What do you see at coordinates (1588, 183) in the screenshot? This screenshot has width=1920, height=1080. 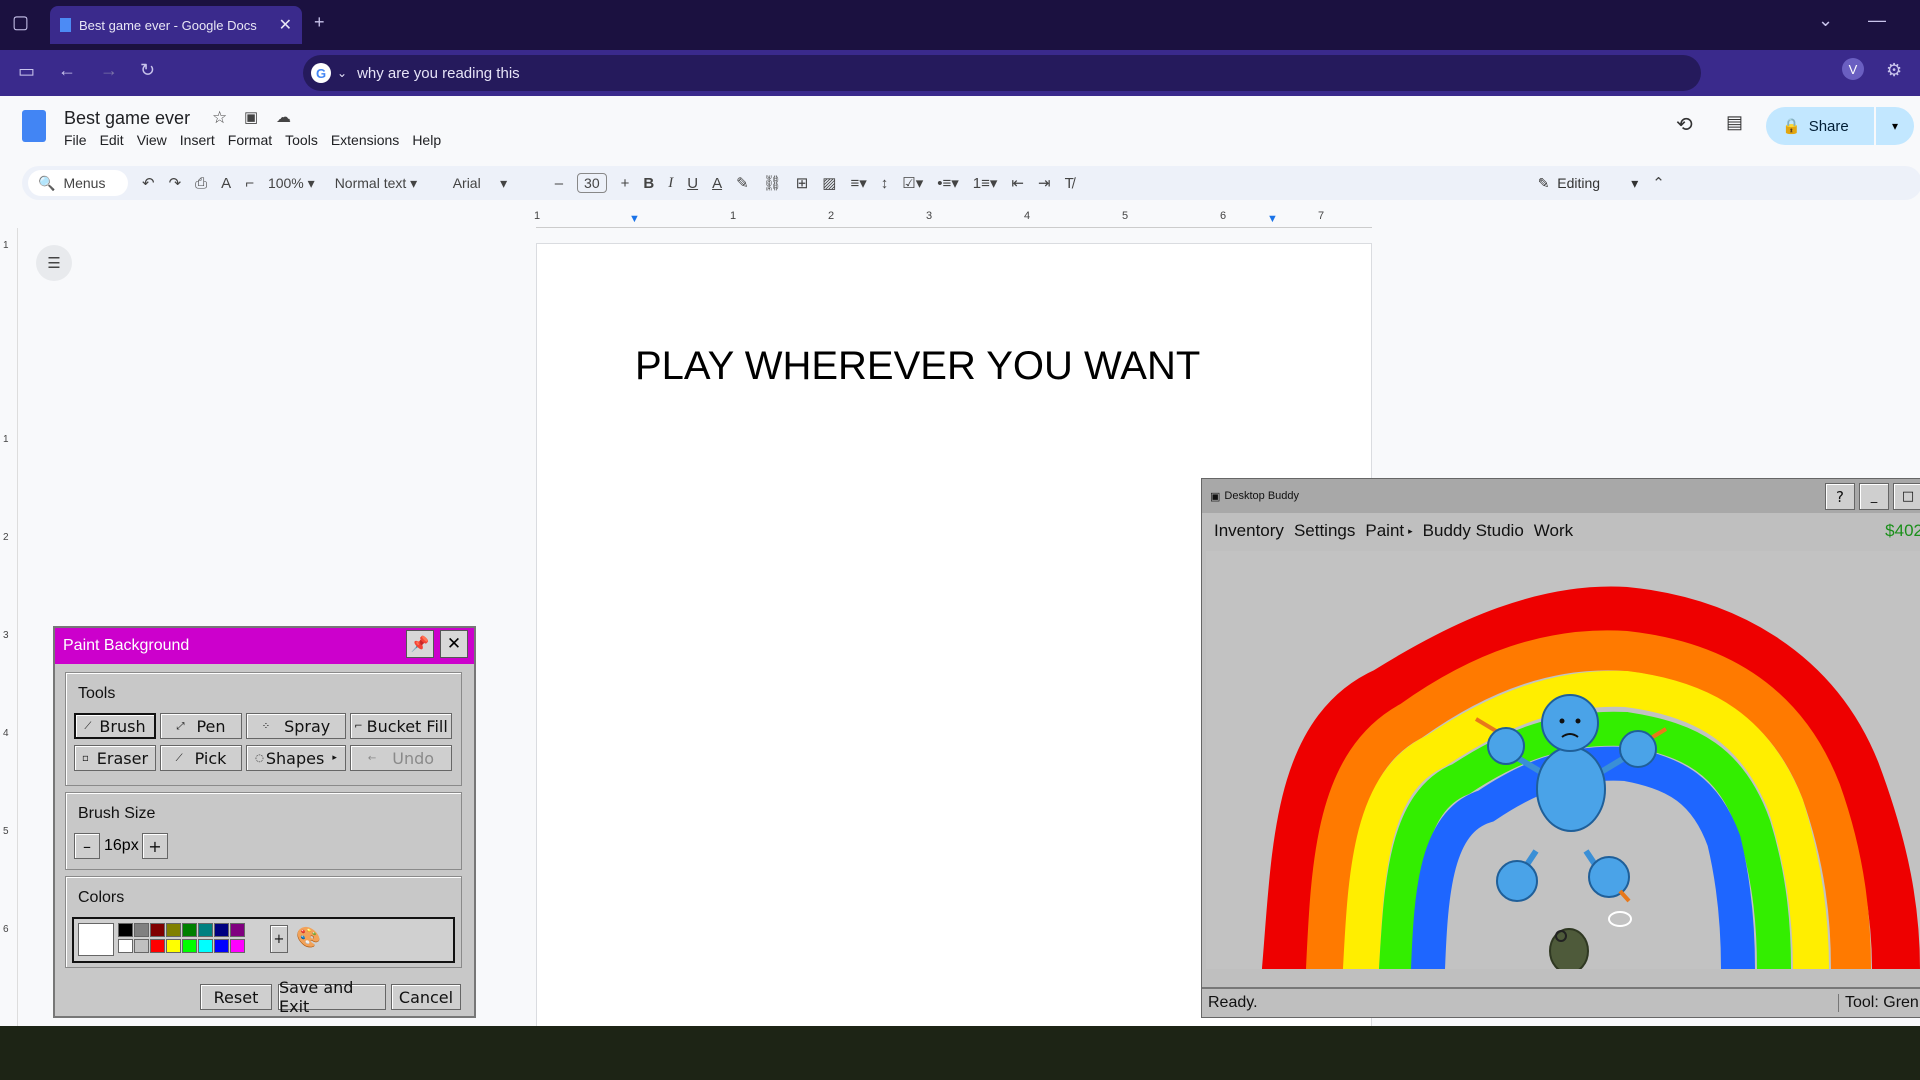 I see `editing-mode-select: ✎ Editing ▾` at bounding box center [1588, 183].